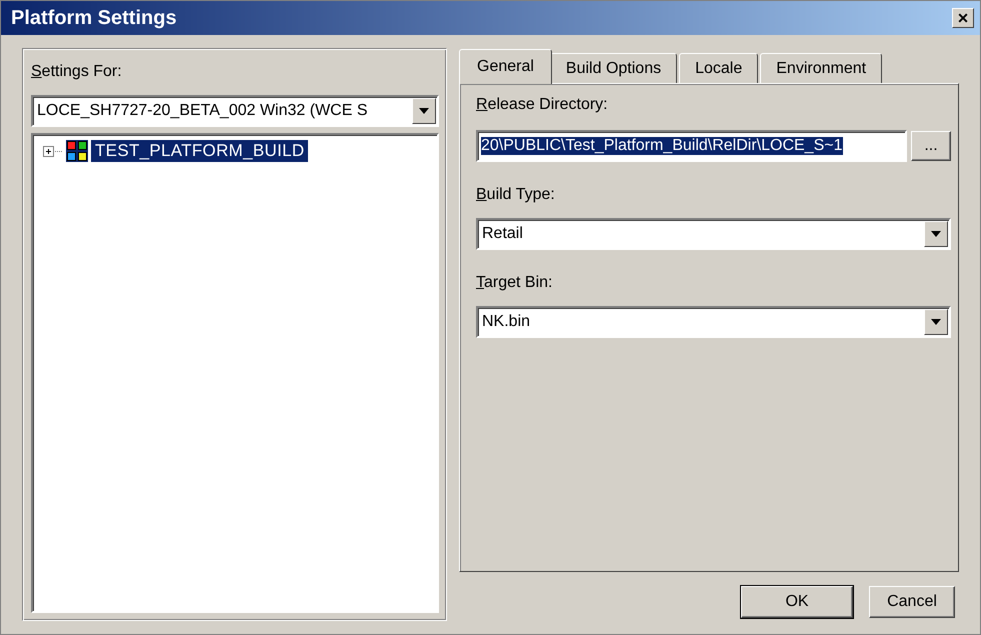 The height and width of the screenshot is (635, 981). What do you see at coordinates (235, 111) in the screenshot?
I see `settings-for-dropdown: LOCE_SH7727-20_BETA_002 Win32 (WCE S` at bounding box center [235, 111].